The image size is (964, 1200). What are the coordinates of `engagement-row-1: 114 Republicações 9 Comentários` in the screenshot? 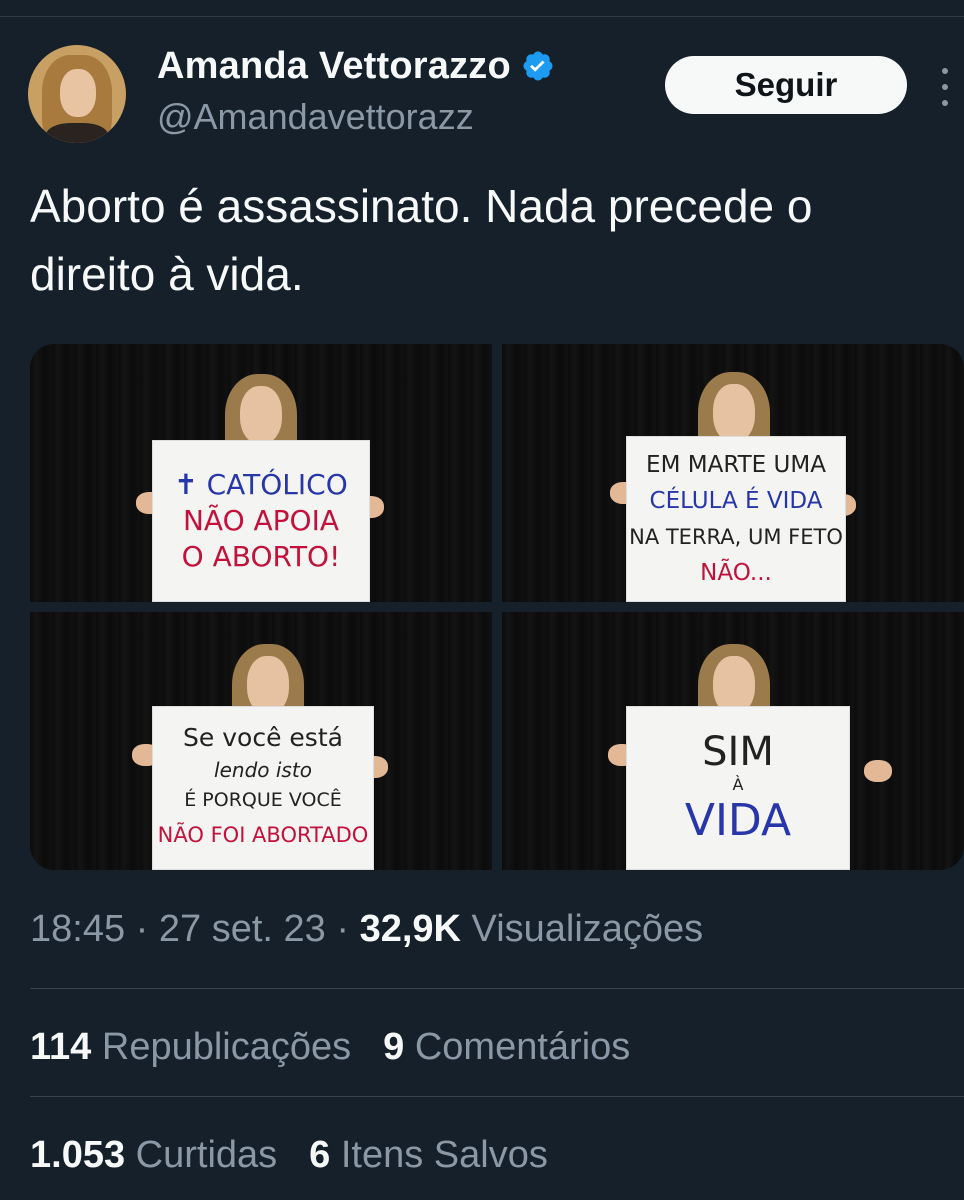 It's located at (330, 1047).